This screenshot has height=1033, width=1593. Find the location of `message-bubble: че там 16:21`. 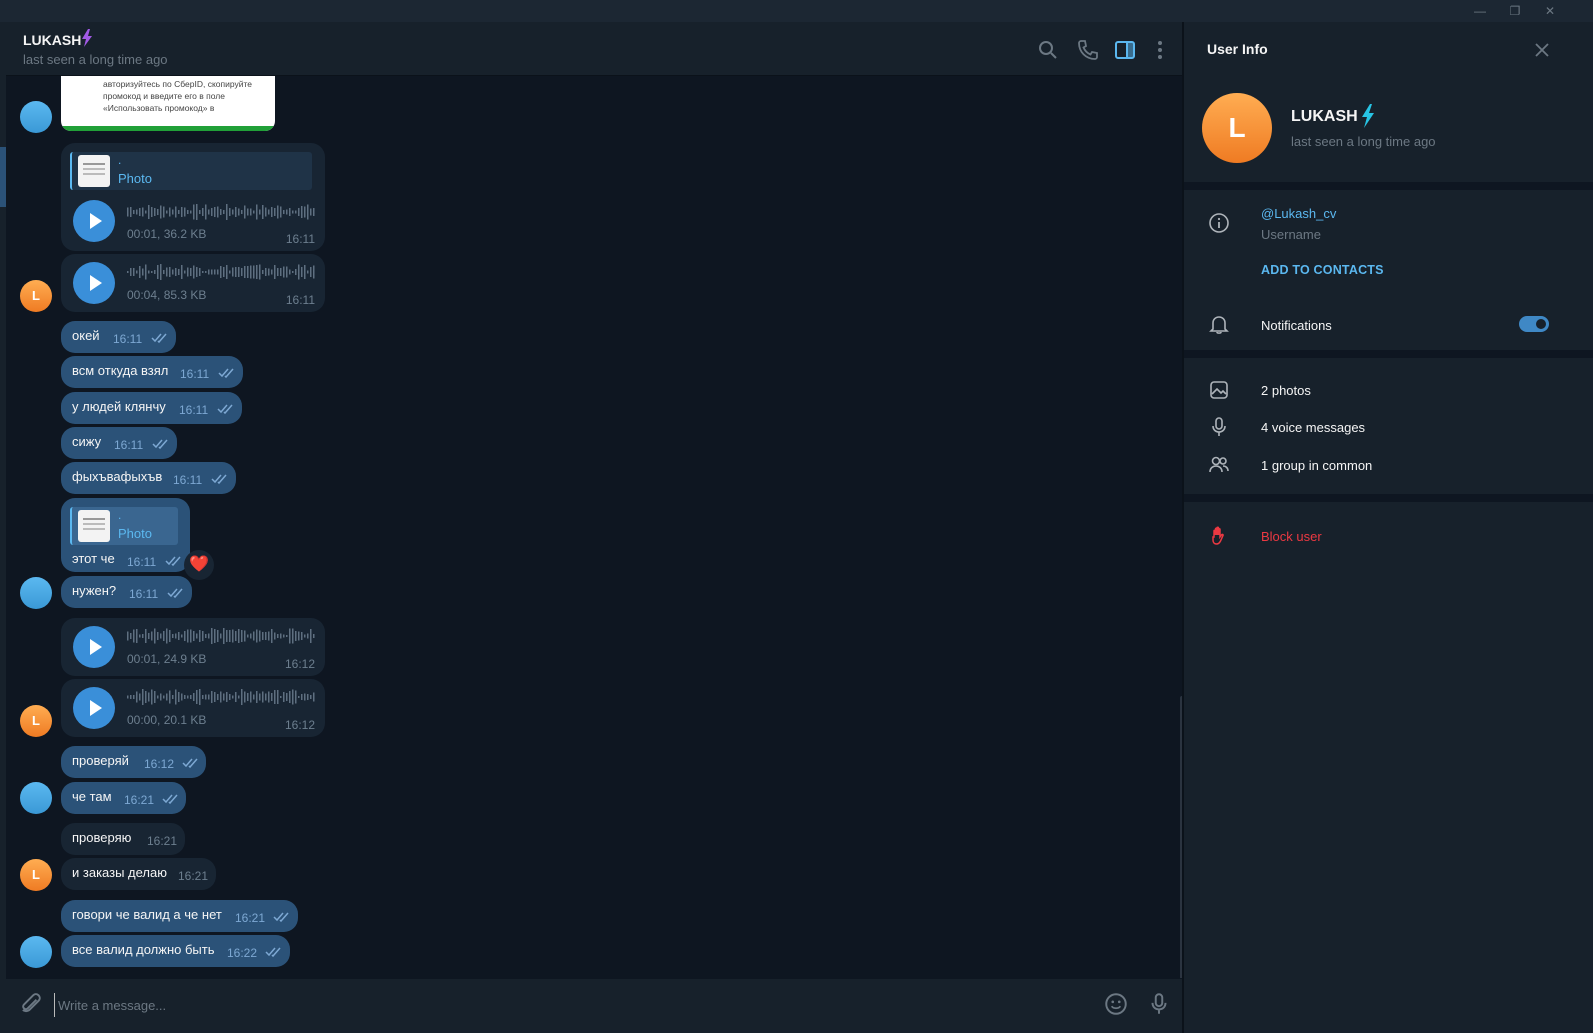

message-bubble: че там 16:21 is located at coordinates (123, 798).